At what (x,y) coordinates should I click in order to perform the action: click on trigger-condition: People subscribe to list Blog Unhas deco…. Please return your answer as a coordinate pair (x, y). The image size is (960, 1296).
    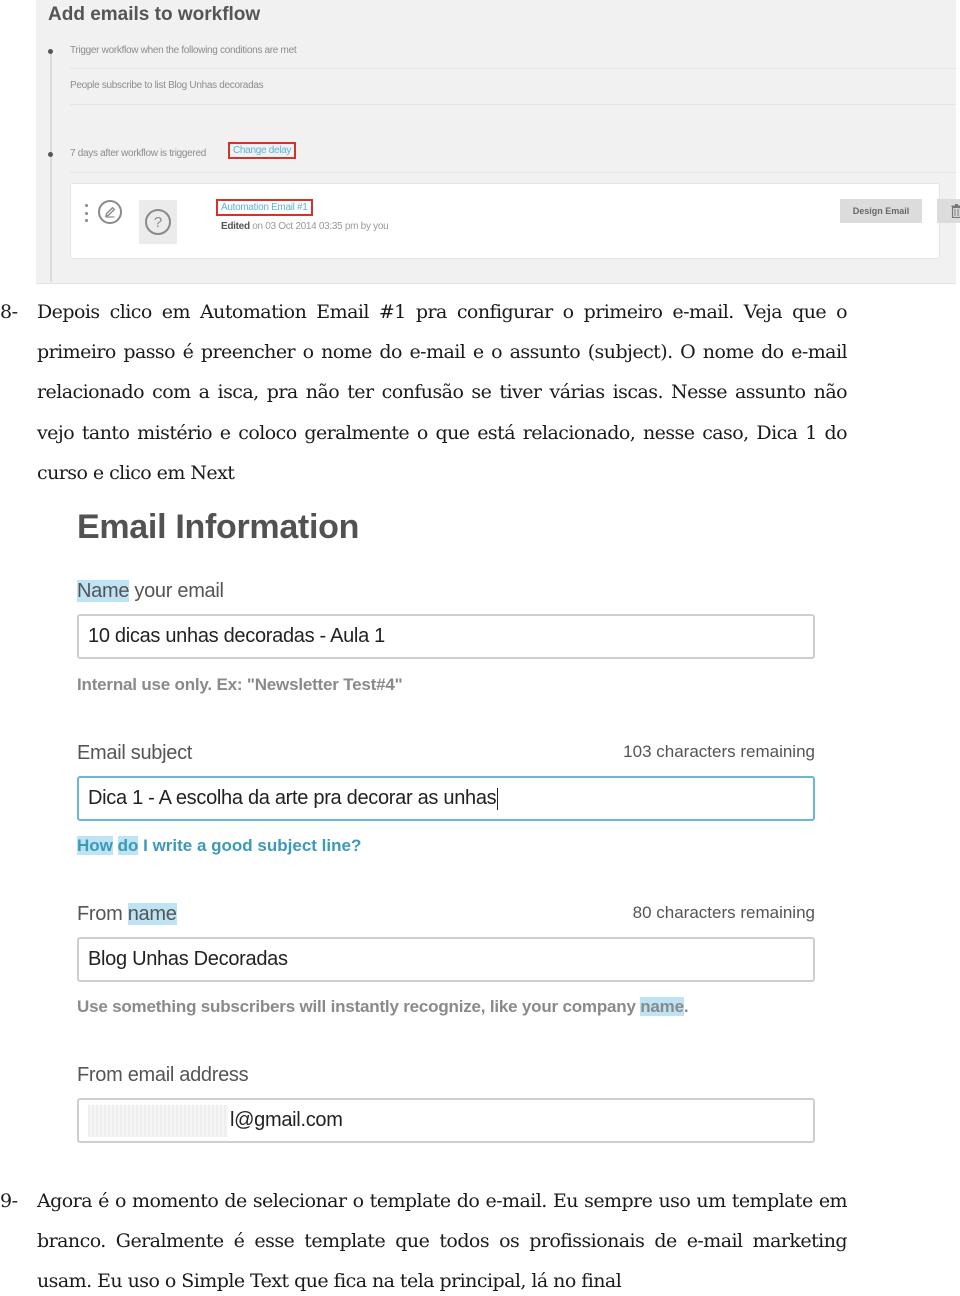
    Looking at the image, I should click on (167, 85).